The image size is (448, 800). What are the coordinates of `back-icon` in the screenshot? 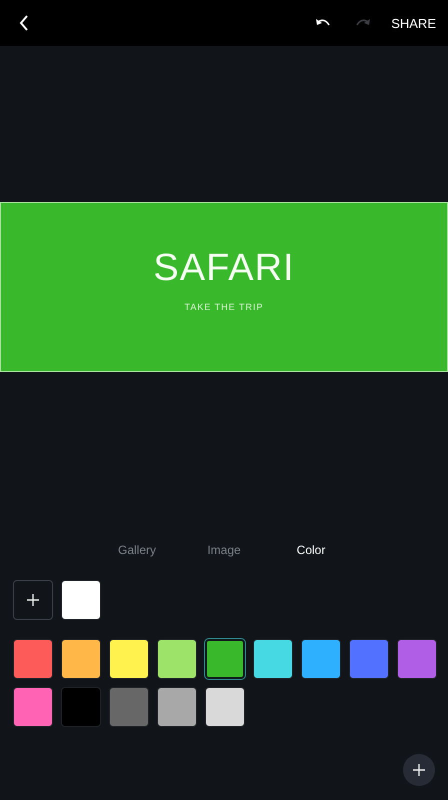 It's located at (24, 23).